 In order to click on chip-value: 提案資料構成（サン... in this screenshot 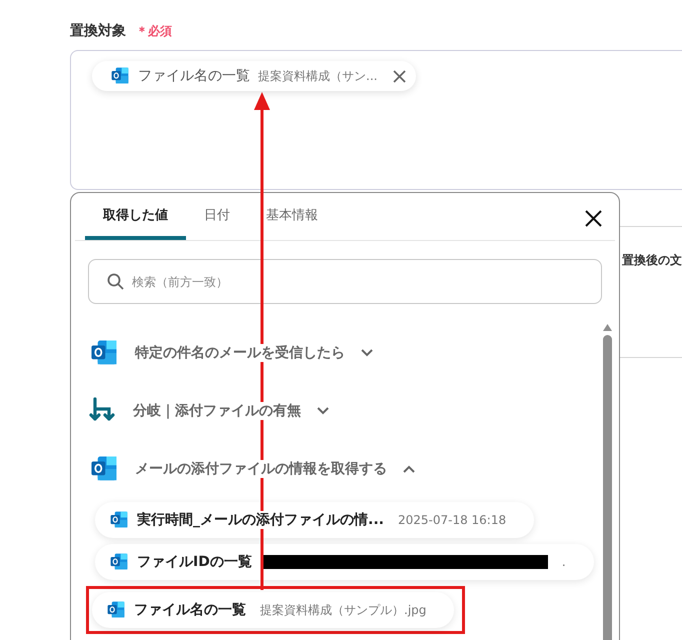, I will do `click(318, 76)`.